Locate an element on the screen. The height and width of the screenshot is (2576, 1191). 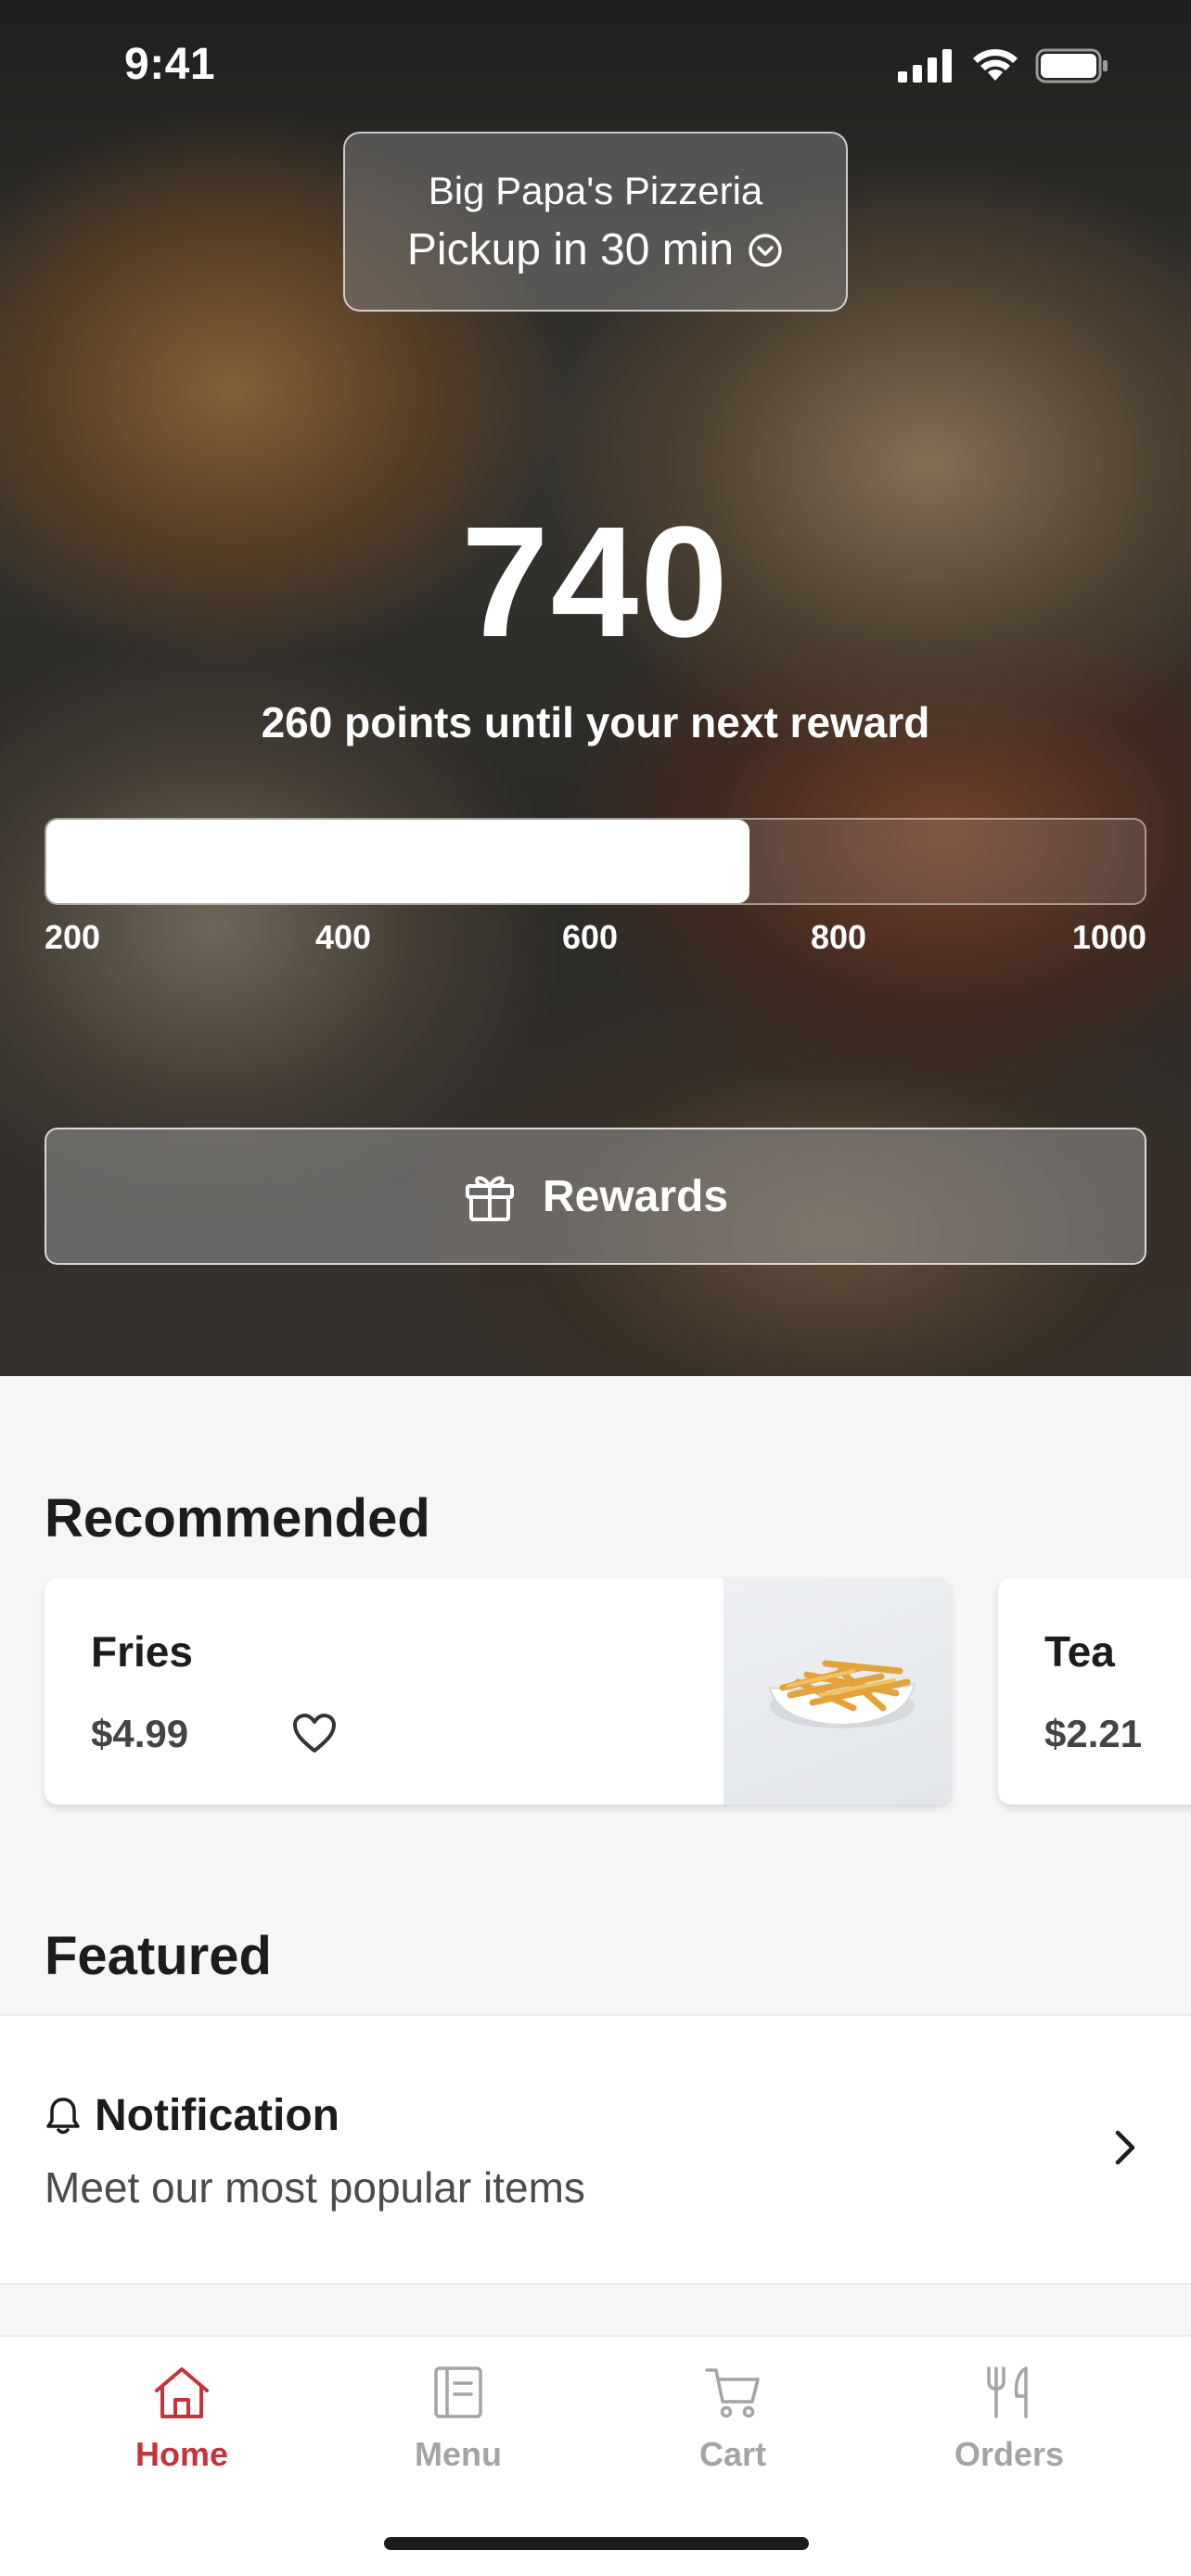
chevron-down-circle-icon is located at coordinates (765, 250).